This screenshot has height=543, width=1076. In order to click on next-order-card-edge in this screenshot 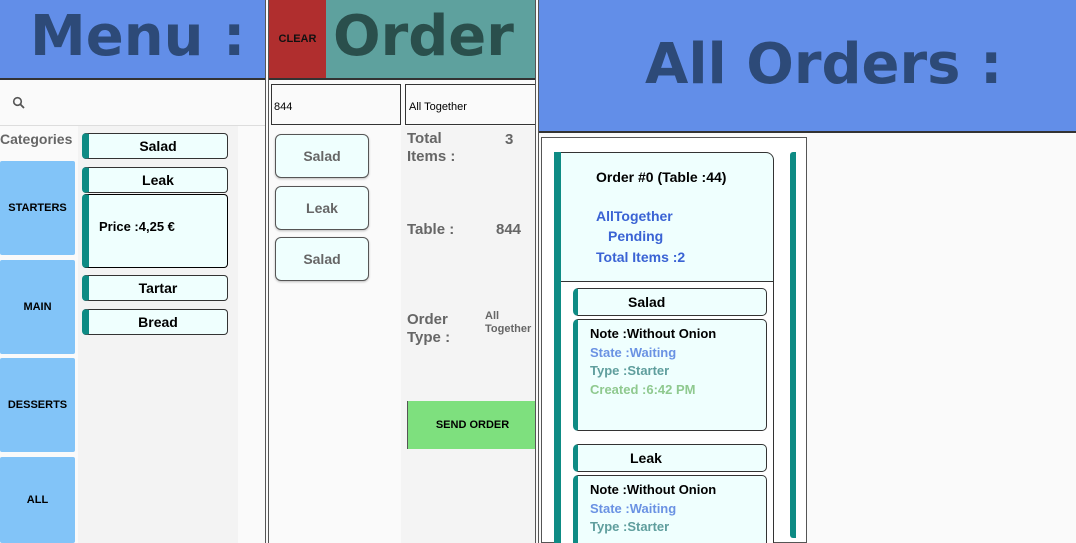, I will do `click(793, 345)`.